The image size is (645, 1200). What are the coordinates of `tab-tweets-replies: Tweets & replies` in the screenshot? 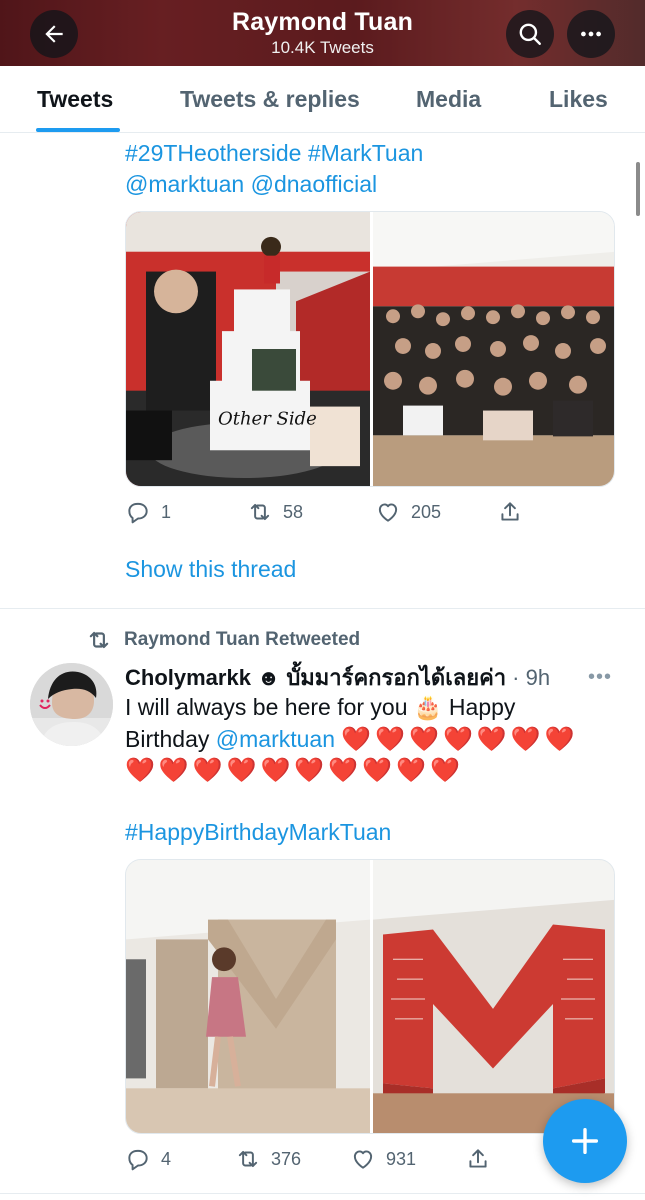 It's located at (270, 99).